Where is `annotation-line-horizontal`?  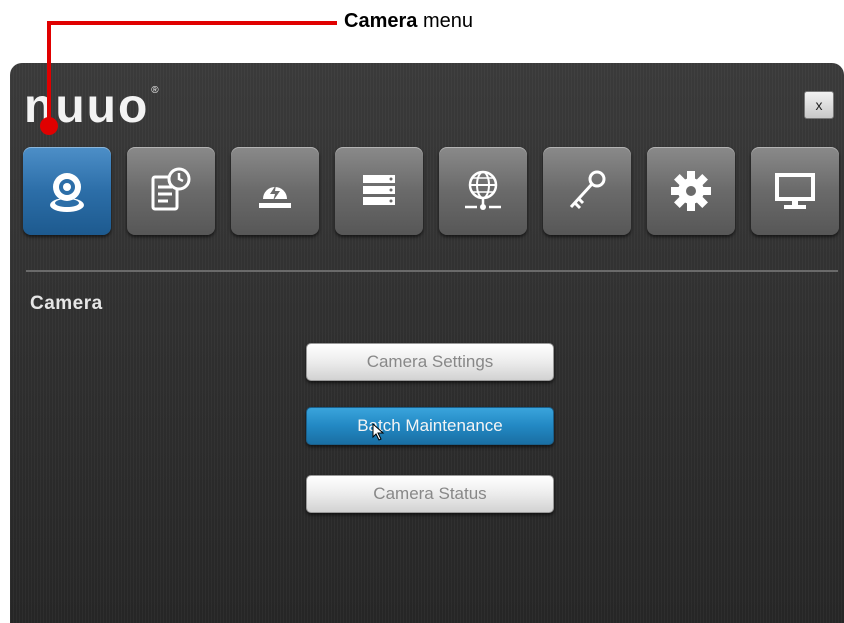 annotation-line-horizontal is located at coordinates (192, 23).